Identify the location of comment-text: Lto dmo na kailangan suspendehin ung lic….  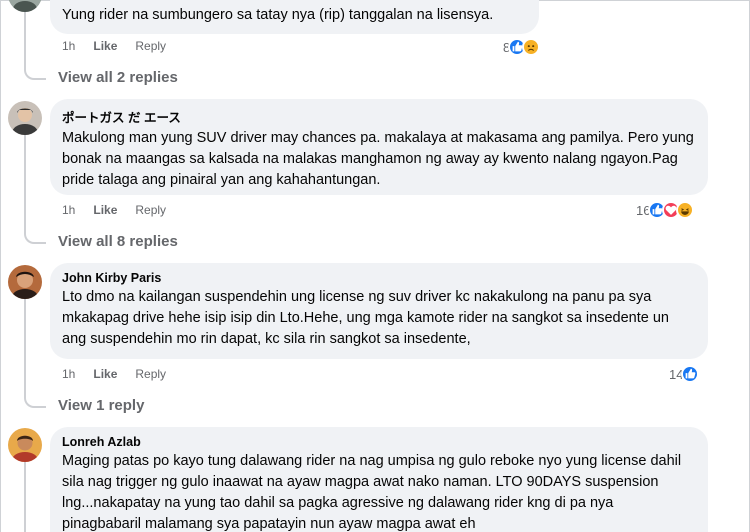
(365, 318).